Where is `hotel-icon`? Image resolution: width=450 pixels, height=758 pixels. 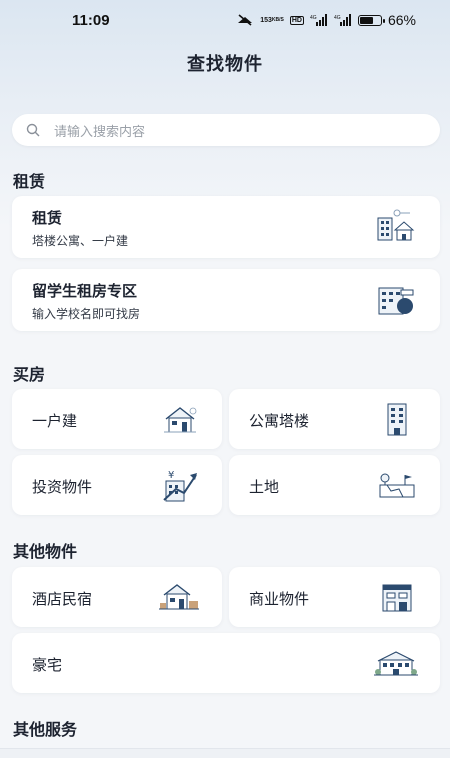 hotel-icon is located at coordinates (179, 597).